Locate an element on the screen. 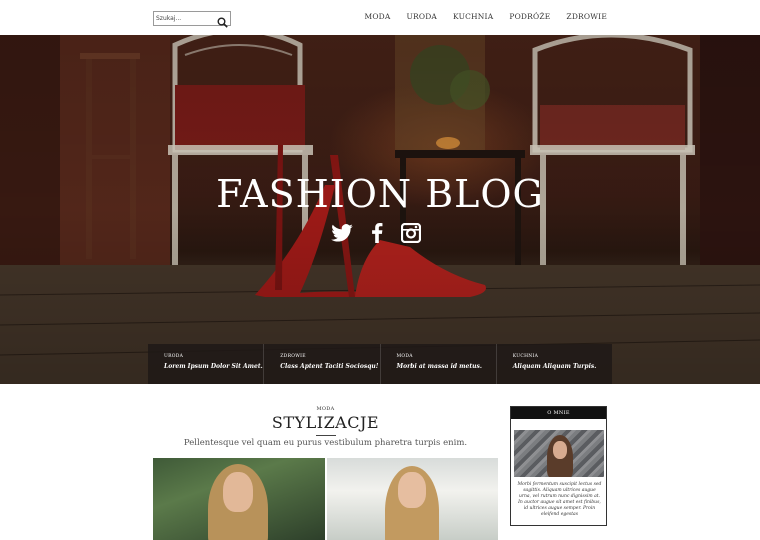  instagram-icon is located at coordinates (411, 234).